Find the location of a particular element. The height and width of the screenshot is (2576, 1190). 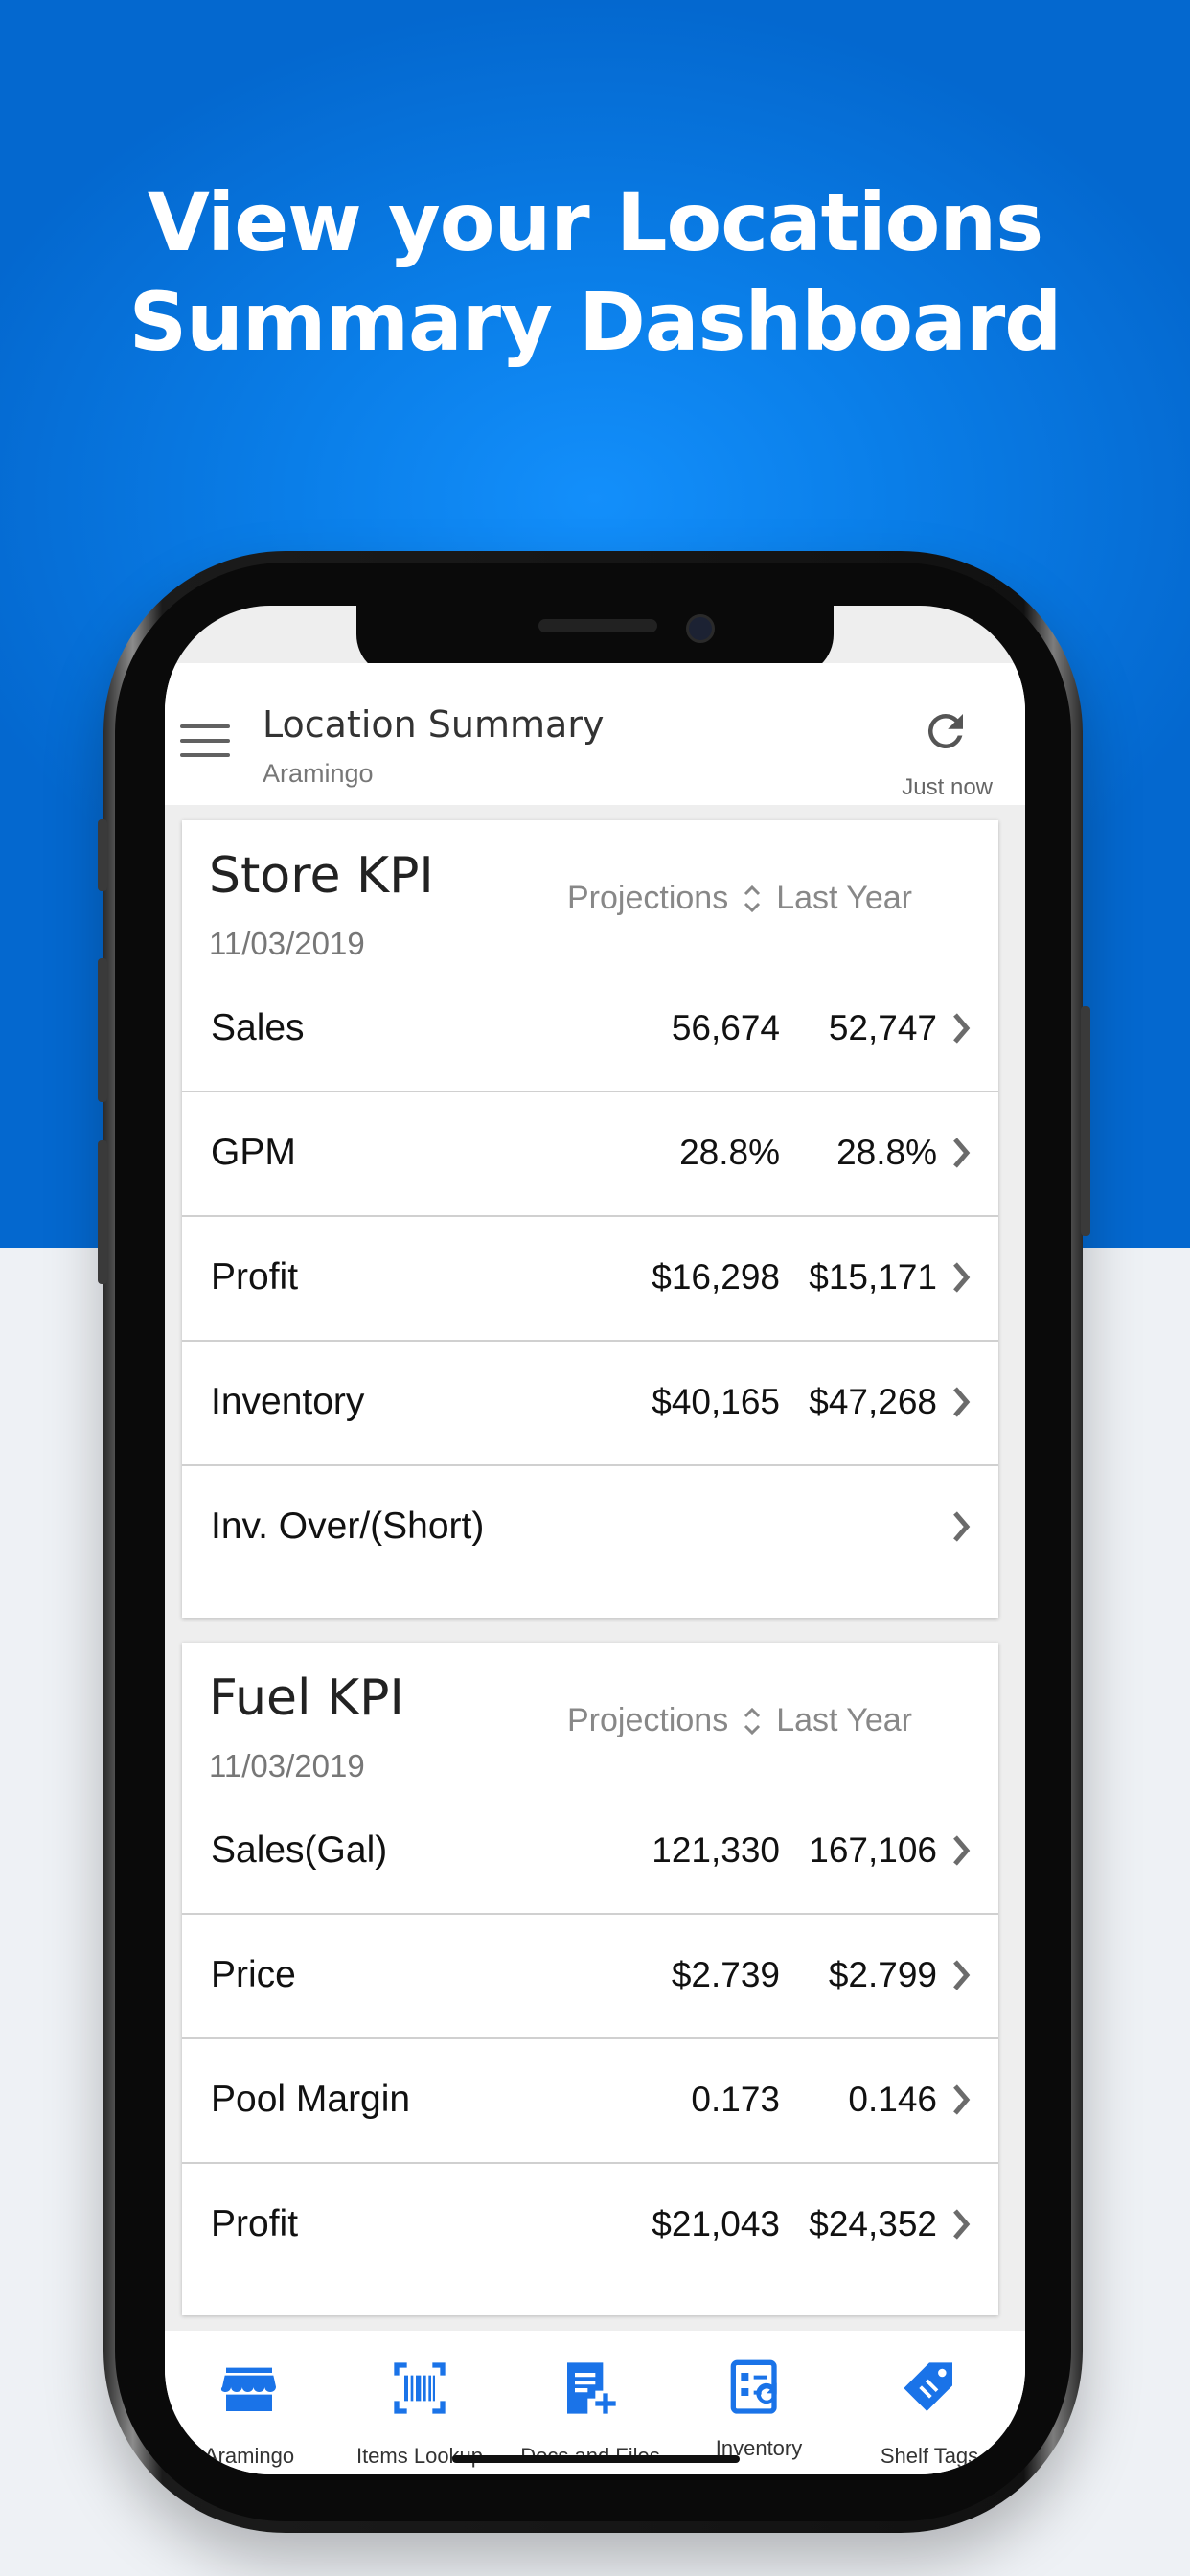

last-year-value: 52,747 is located at coordinates (883, 1027).